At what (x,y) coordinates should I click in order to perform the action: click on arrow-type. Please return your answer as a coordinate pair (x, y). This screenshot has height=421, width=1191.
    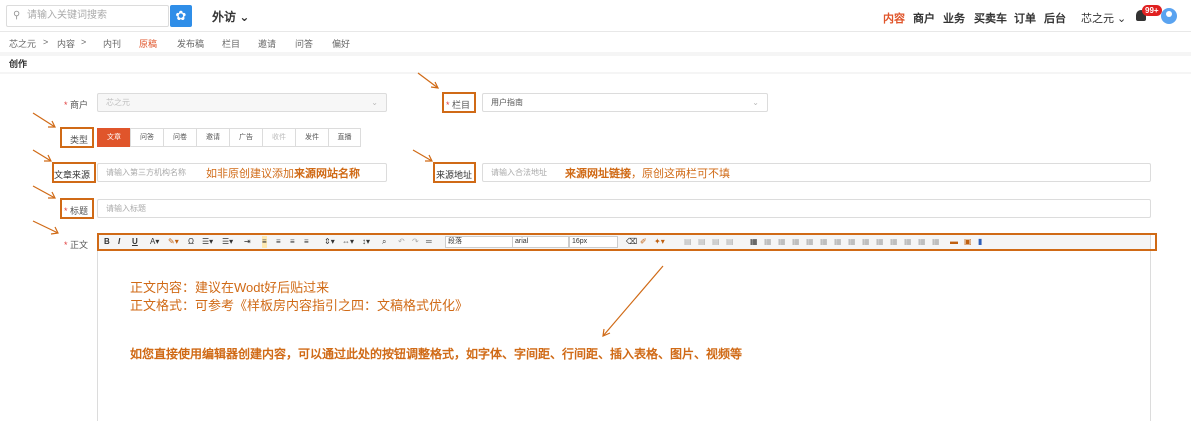
    Looking at the image, I should click on (44, 120).